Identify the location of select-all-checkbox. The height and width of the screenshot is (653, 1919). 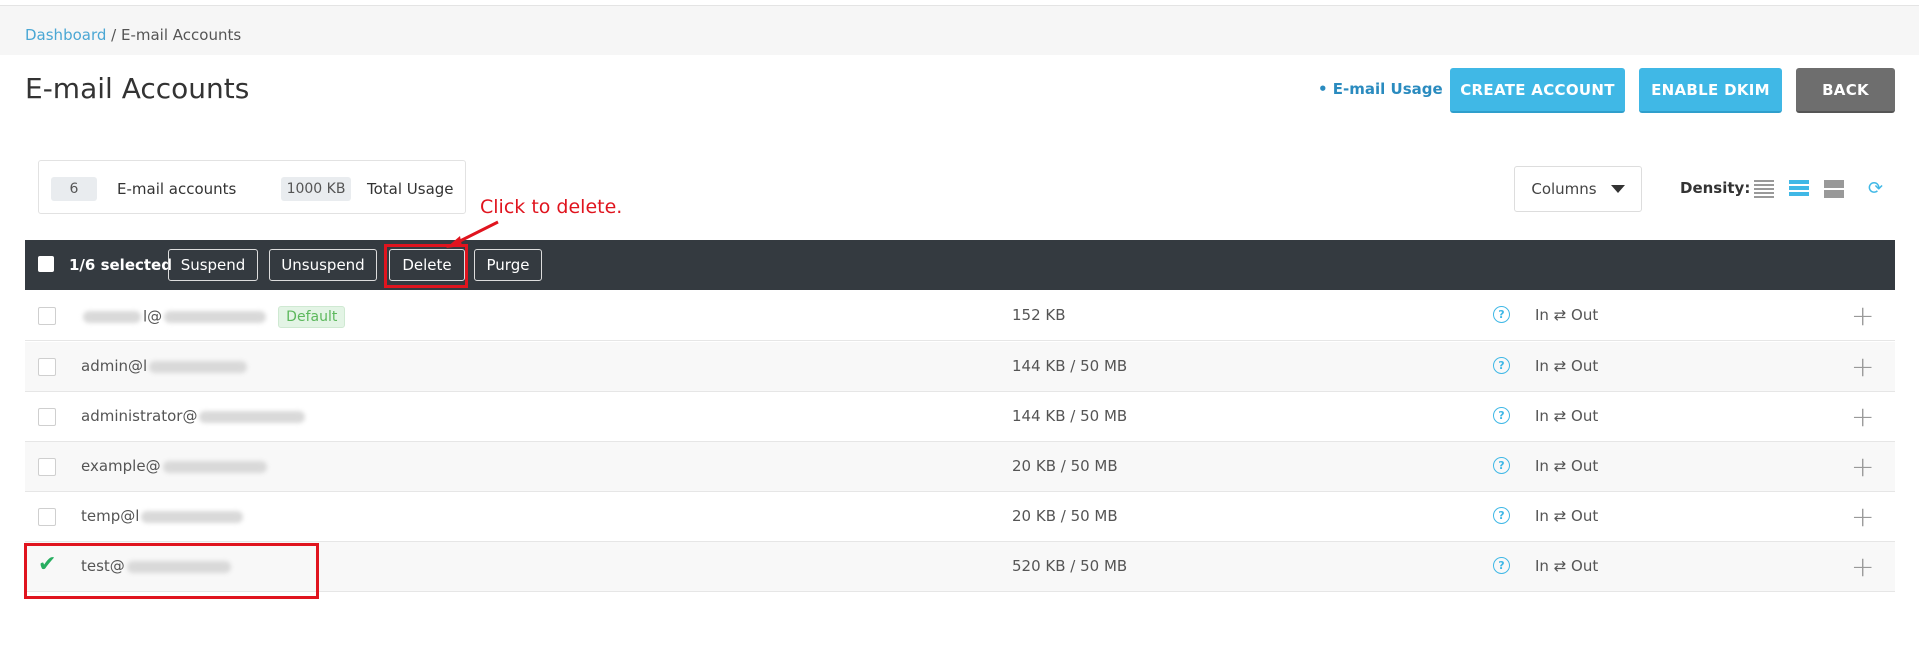
(46, 264).